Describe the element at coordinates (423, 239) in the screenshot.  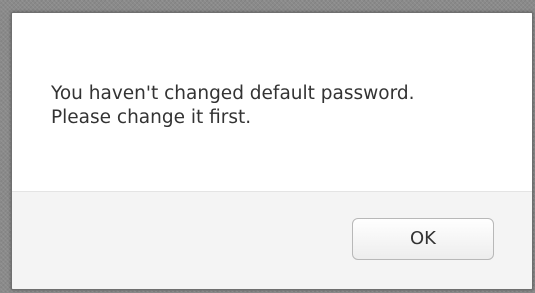
I see `ok-button: OK` at that location.